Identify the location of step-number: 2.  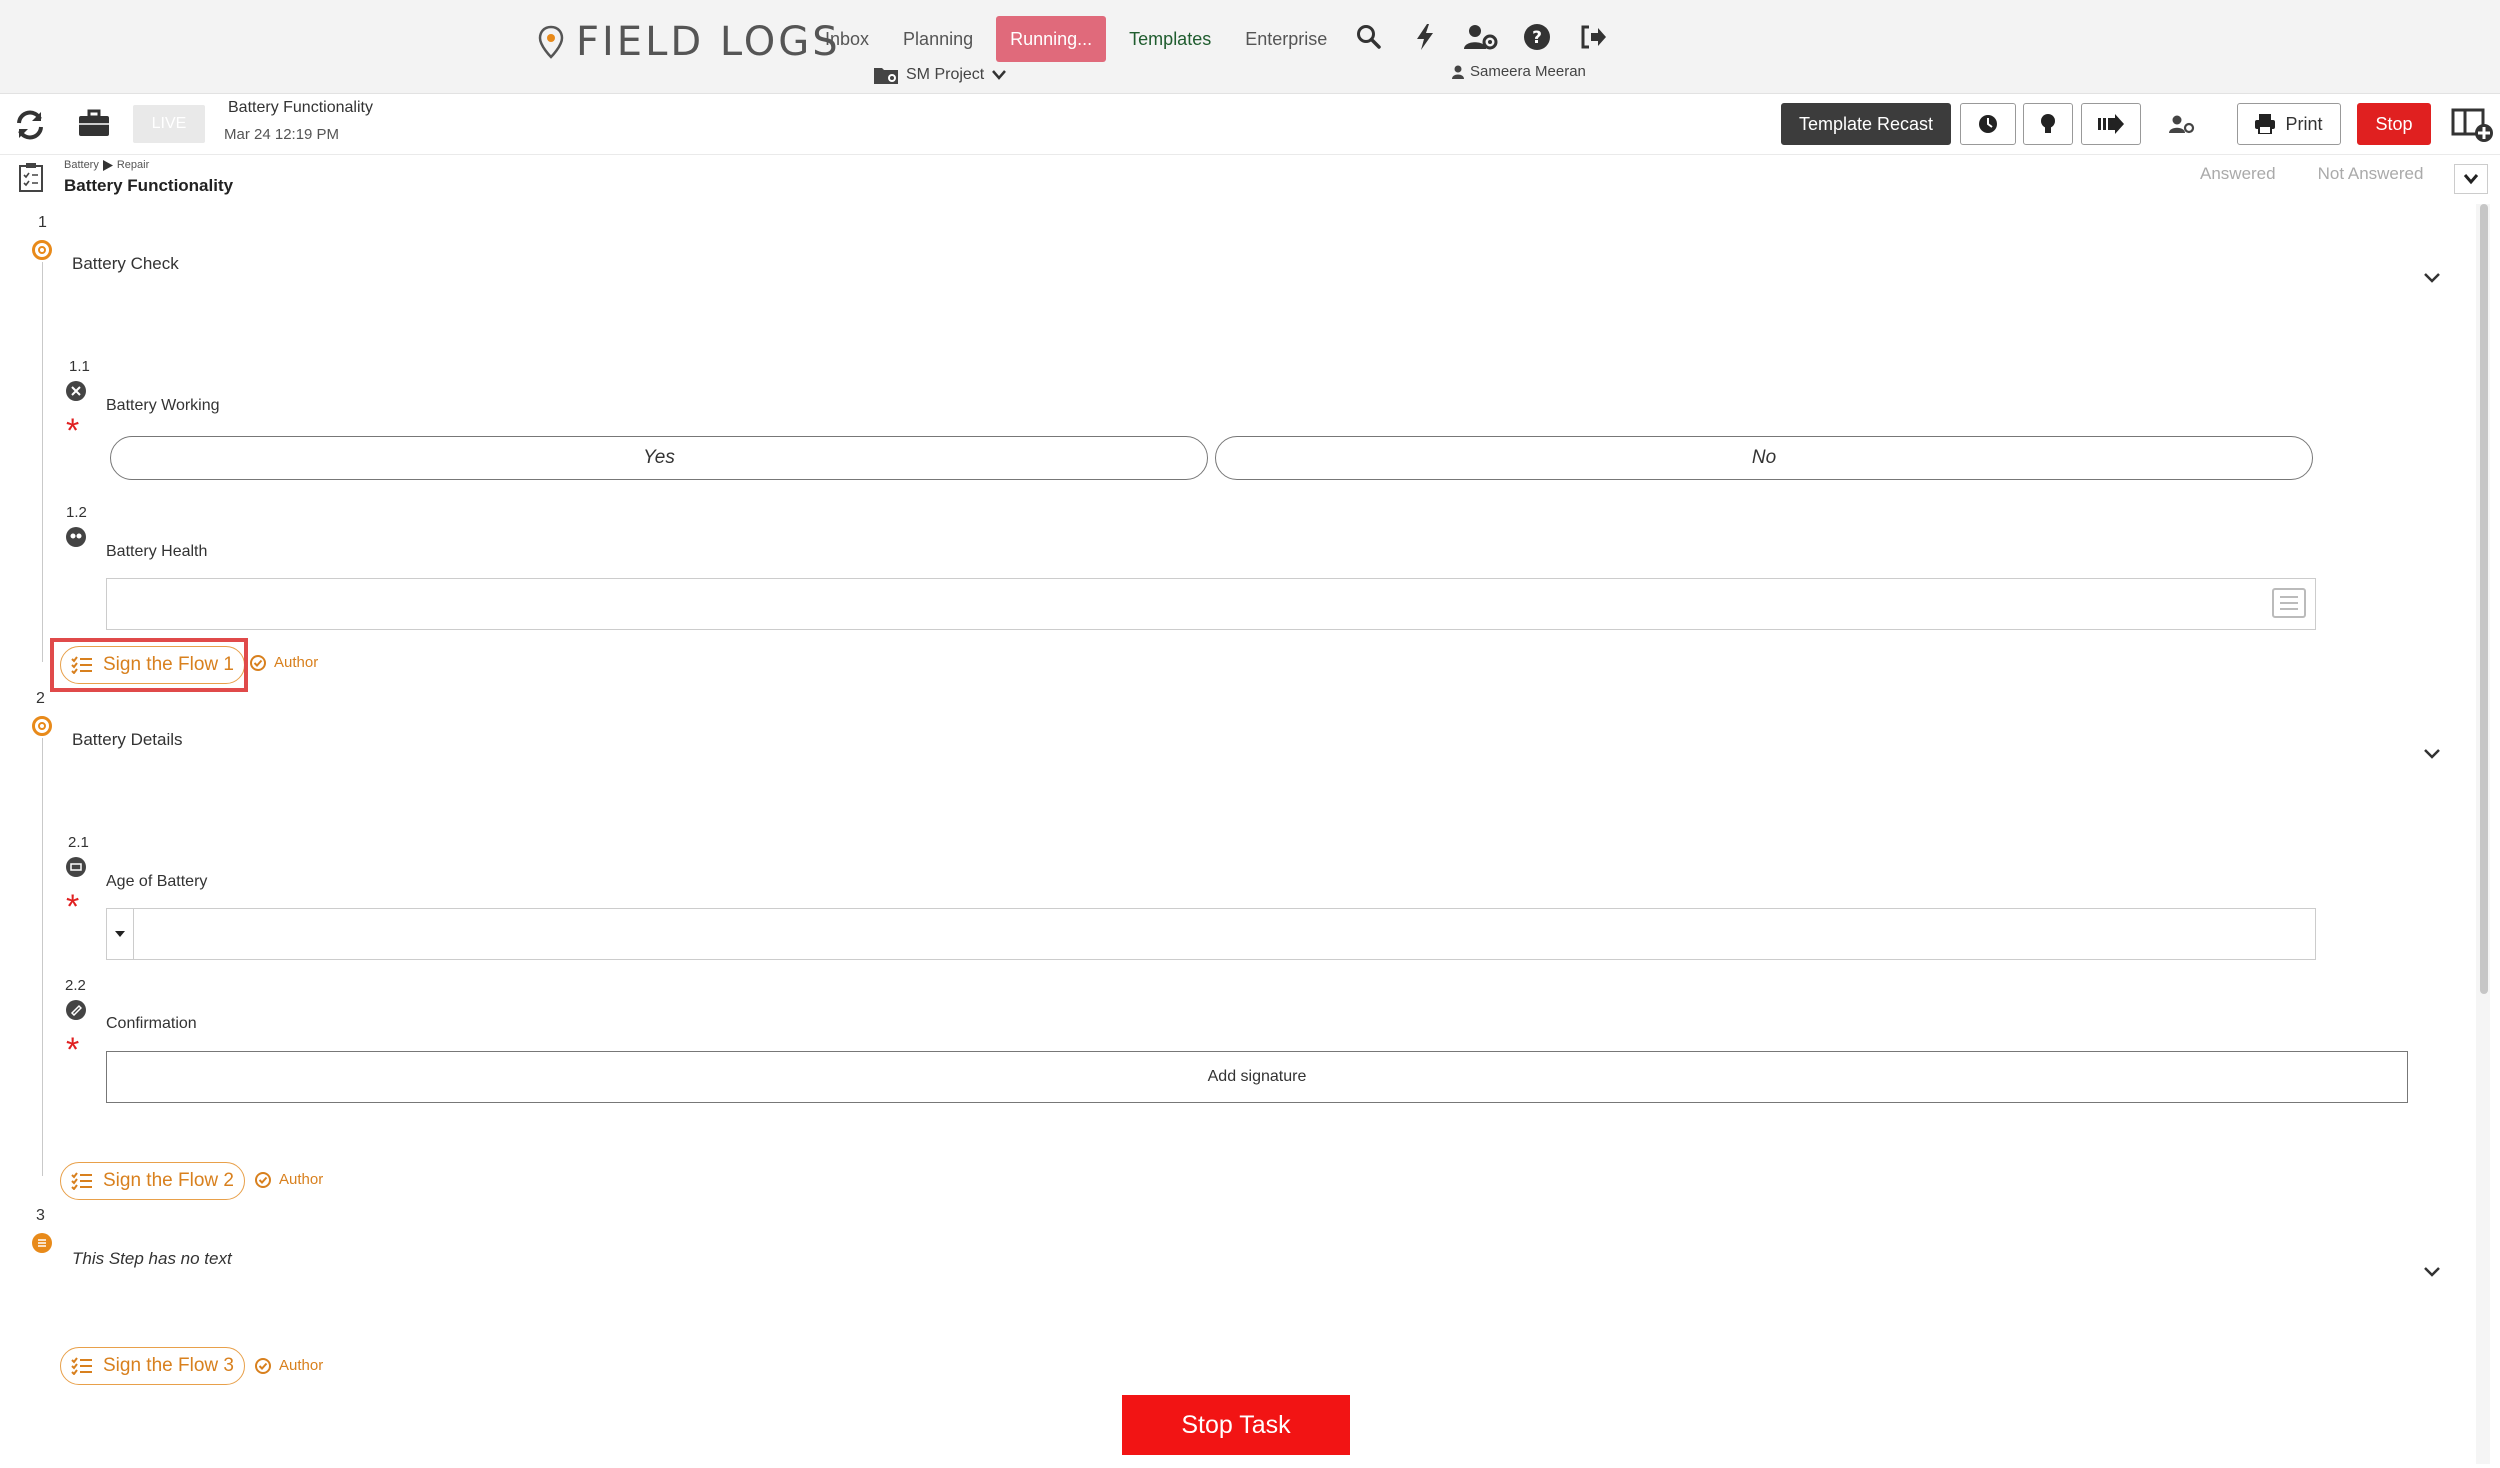
(40, 698).